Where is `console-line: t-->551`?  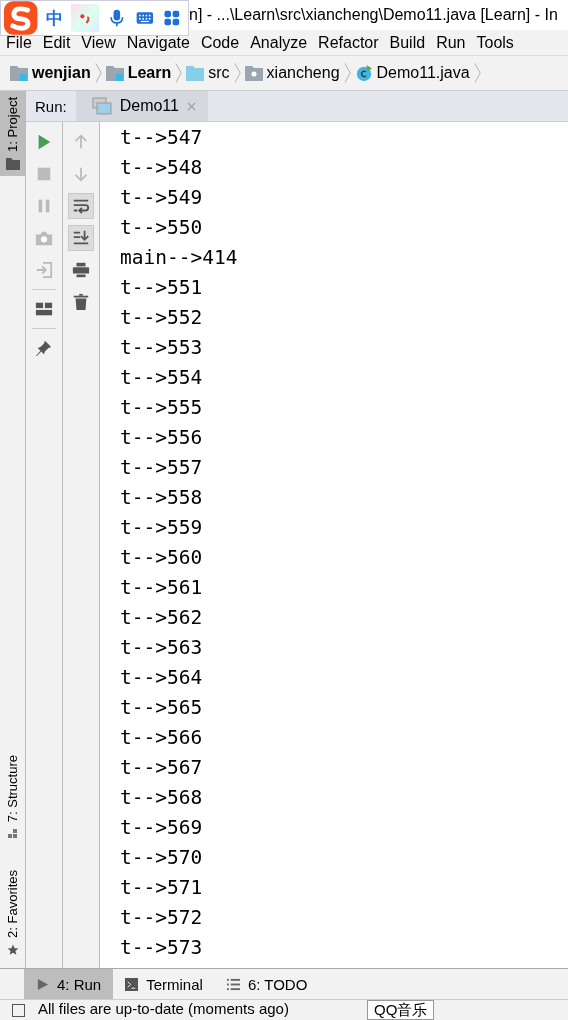
console-line: t-->551 is located at coordinates (162, 288).